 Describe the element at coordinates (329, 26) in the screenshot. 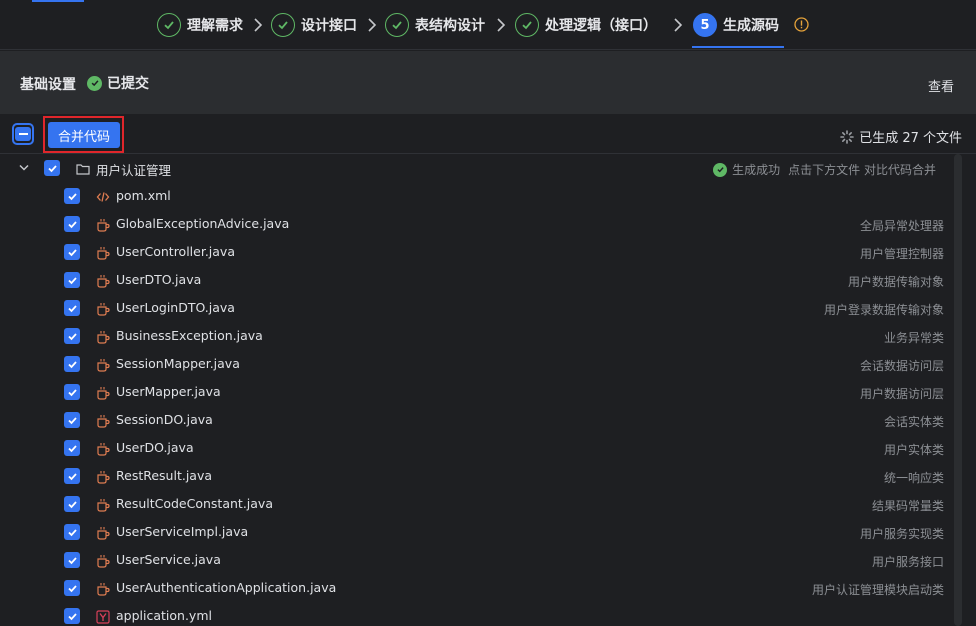

I see `step-label: 设计接口` at that location.